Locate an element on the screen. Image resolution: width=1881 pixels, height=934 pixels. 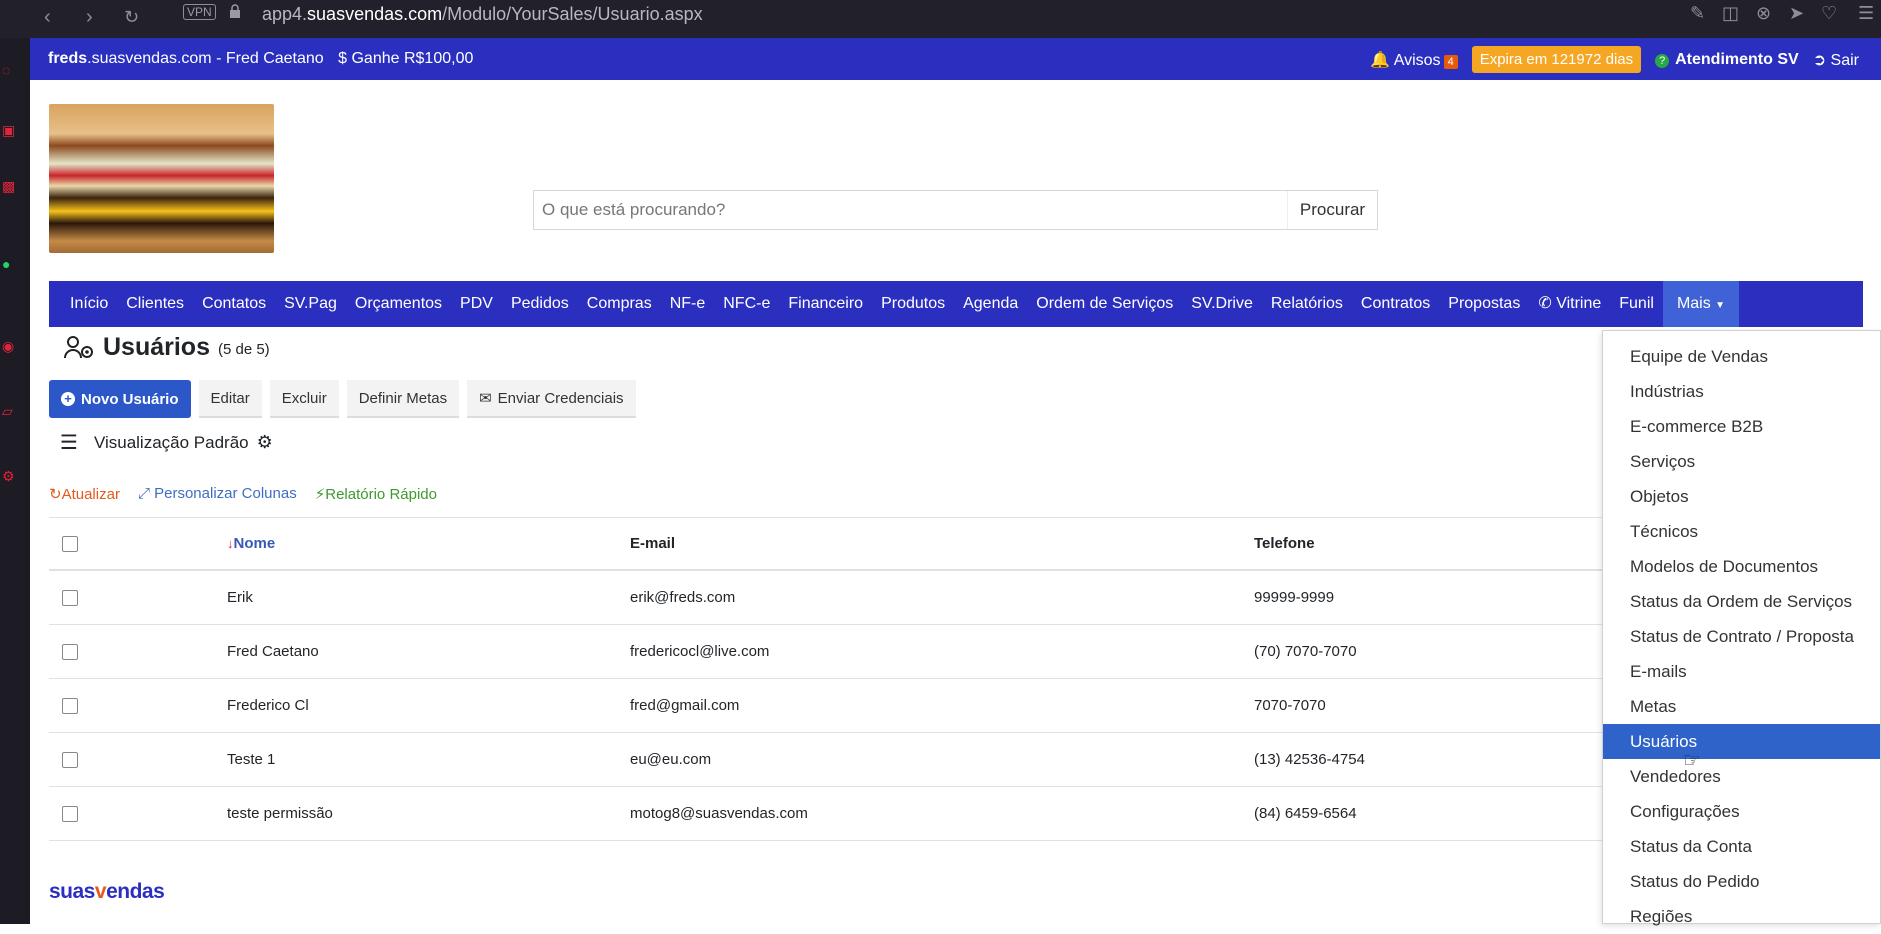
speed-dial-icon: ◌ is located at coordinates (10, 70).